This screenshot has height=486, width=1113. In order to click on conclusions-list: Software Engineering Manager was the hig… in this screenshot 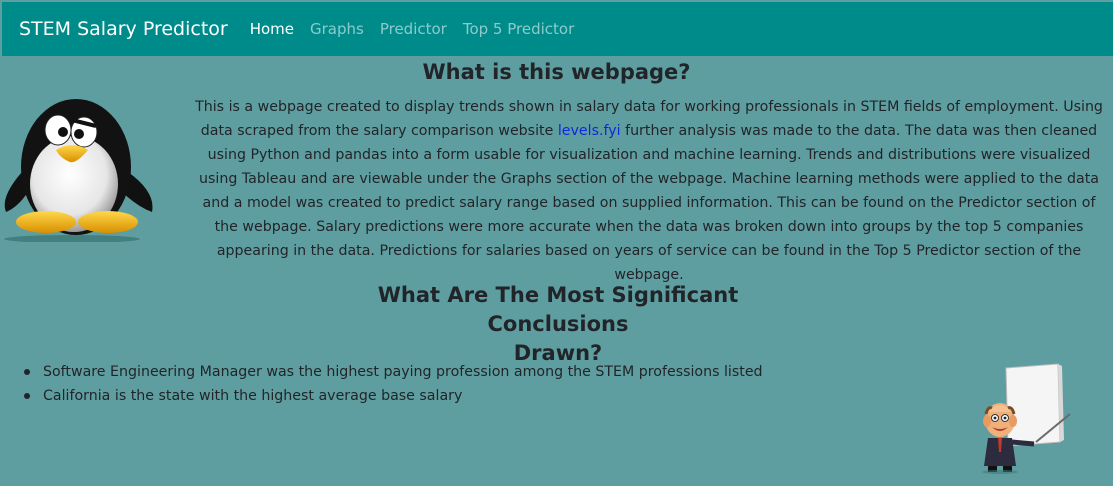, I will do `click(393, 384)`.